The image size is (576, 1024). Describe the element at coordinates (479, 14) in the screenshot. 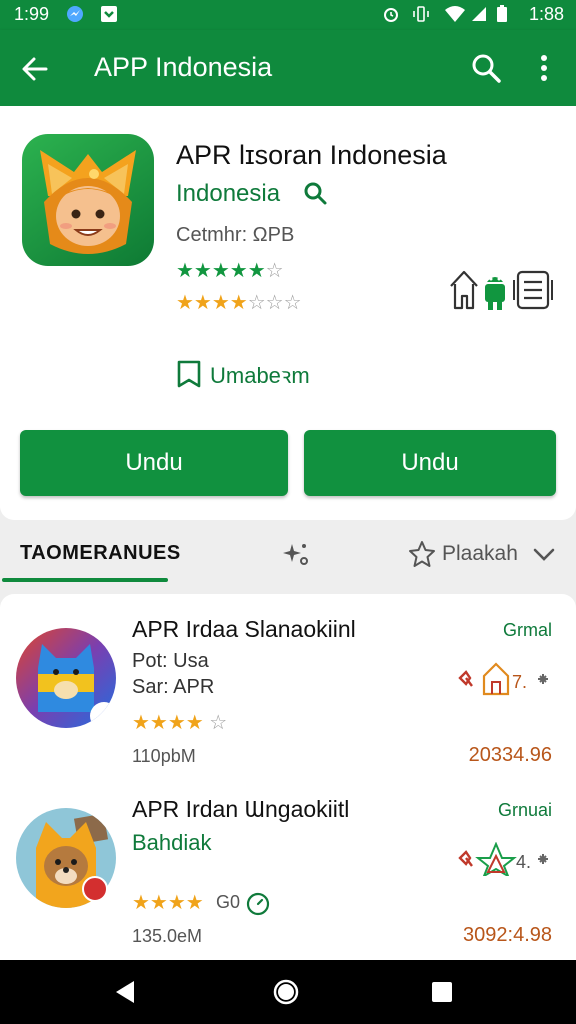

I see `signal-icon` at that location.